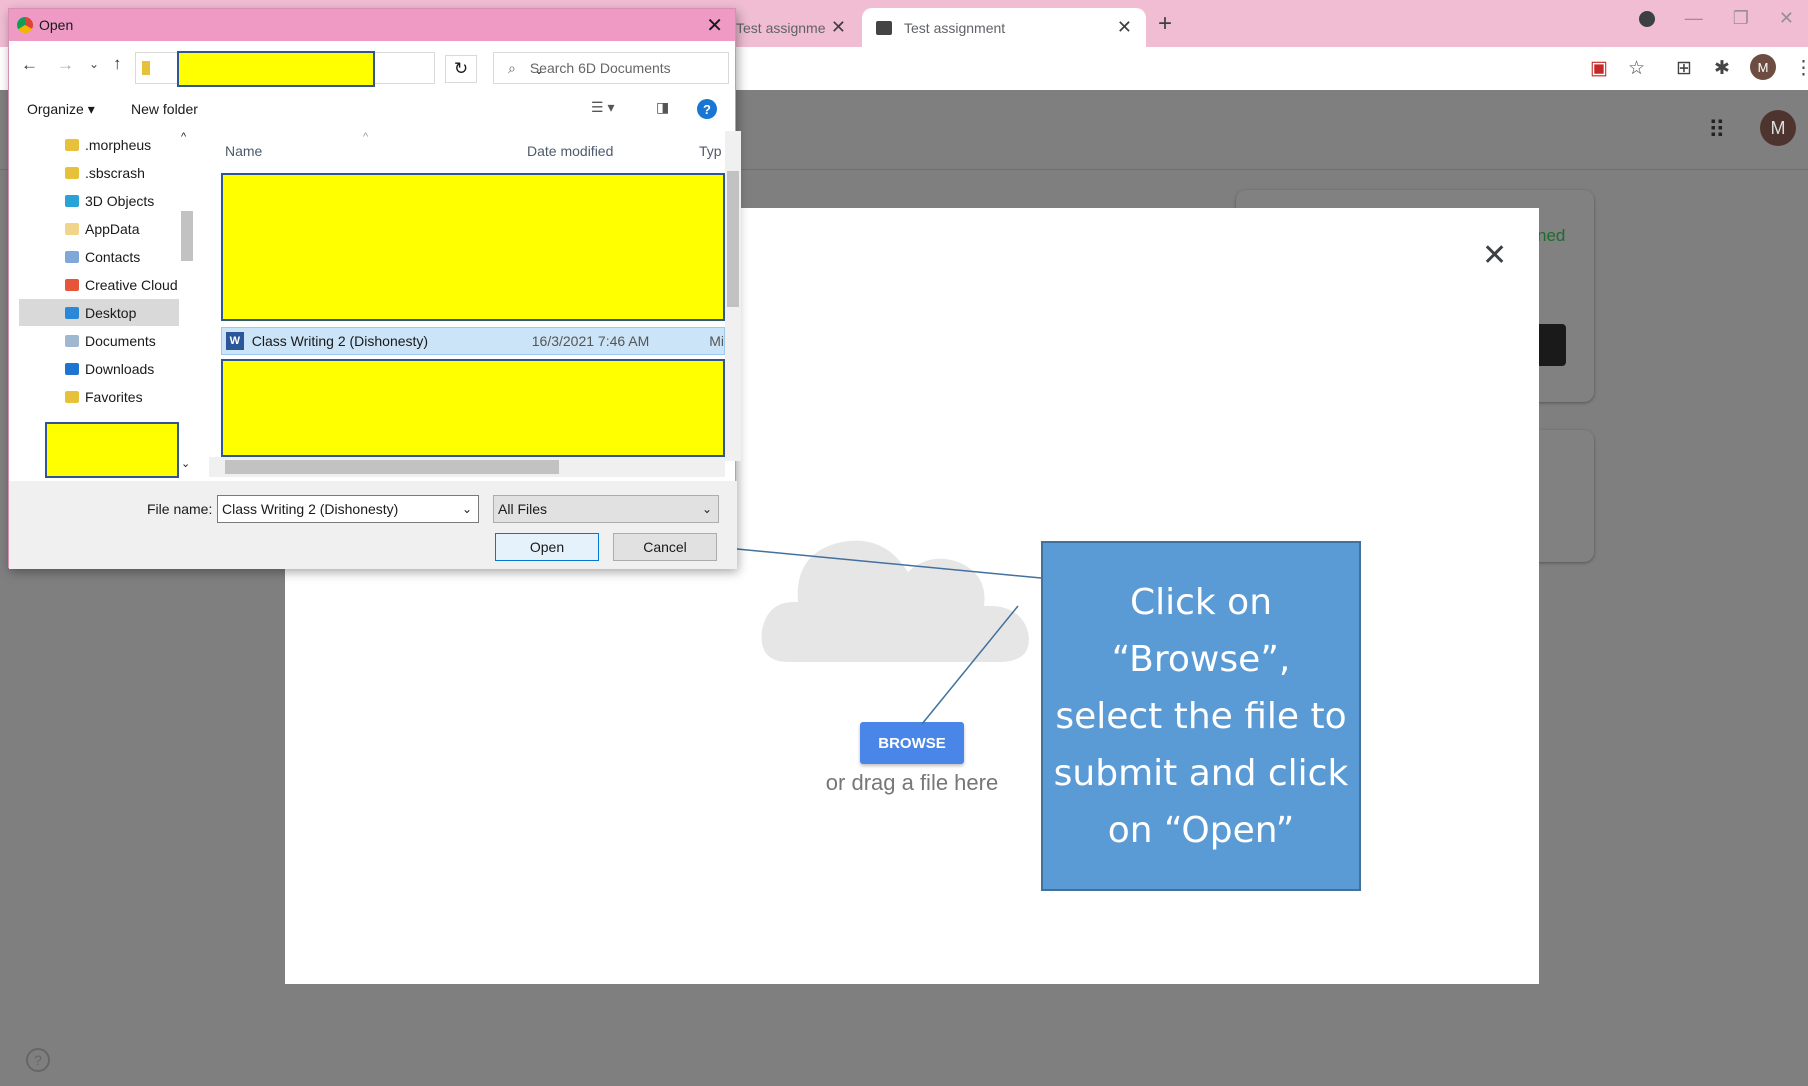 The image size is (1808, 1086). Describe the element at coordinates (590, 341) in the screenshot. I see `file-date-cell: 16/3/2021 7:46 AM` at that location.